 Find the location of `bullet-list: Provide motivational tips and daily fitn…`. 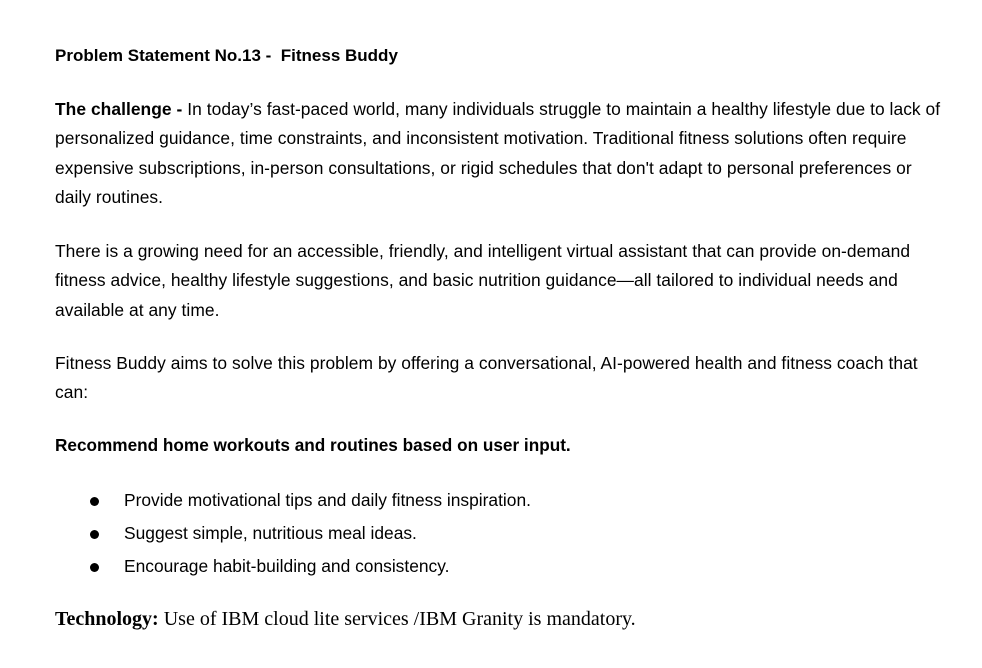

bullet-list: Provide motivational tips and daily fitn… is located at coordinates (501, 535).